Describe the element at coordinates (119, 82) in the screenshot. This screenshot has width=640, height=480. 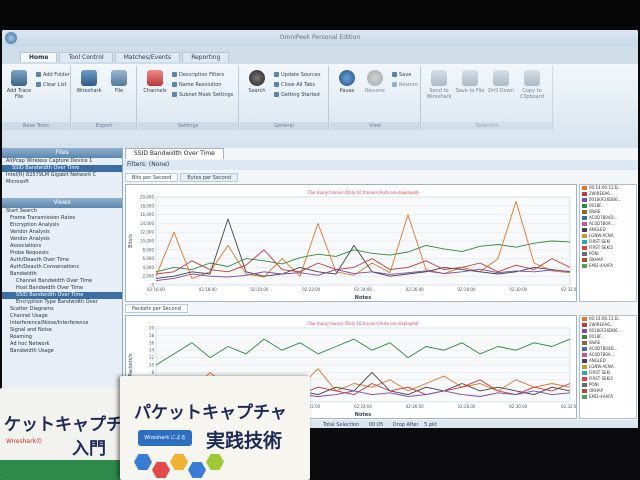
I see `file-export-button: File` at that location.